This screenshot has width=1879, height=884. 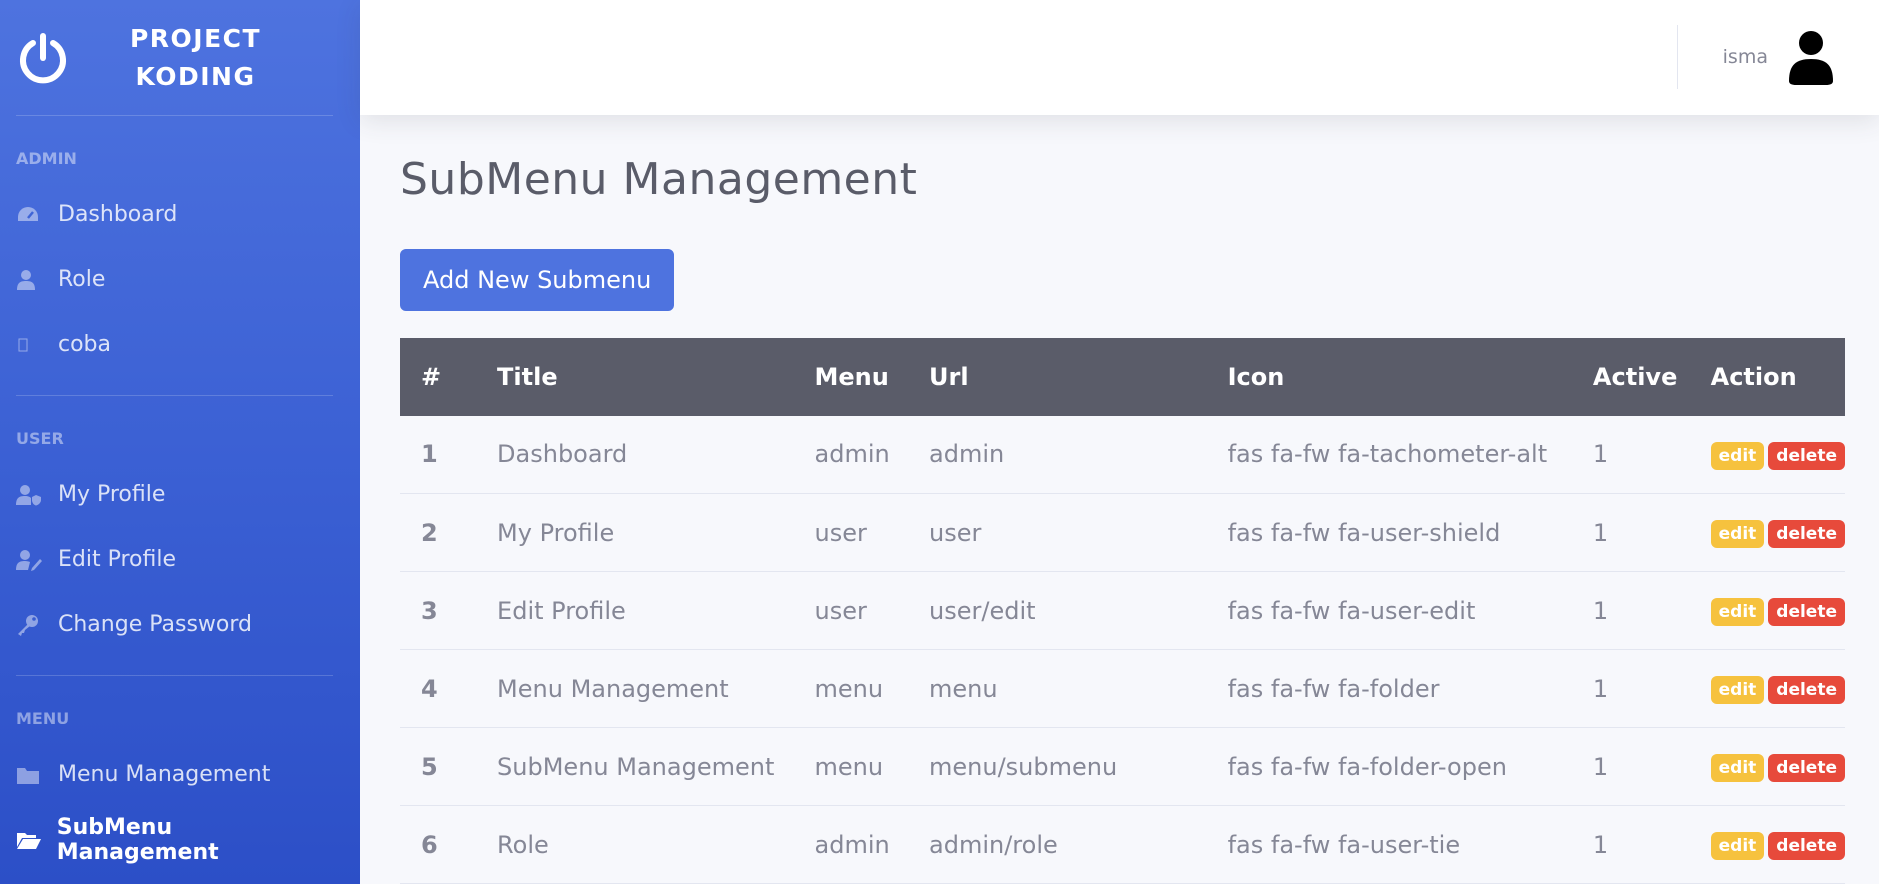 I want to click on folder-open-icon, so click(x=36, y=840).